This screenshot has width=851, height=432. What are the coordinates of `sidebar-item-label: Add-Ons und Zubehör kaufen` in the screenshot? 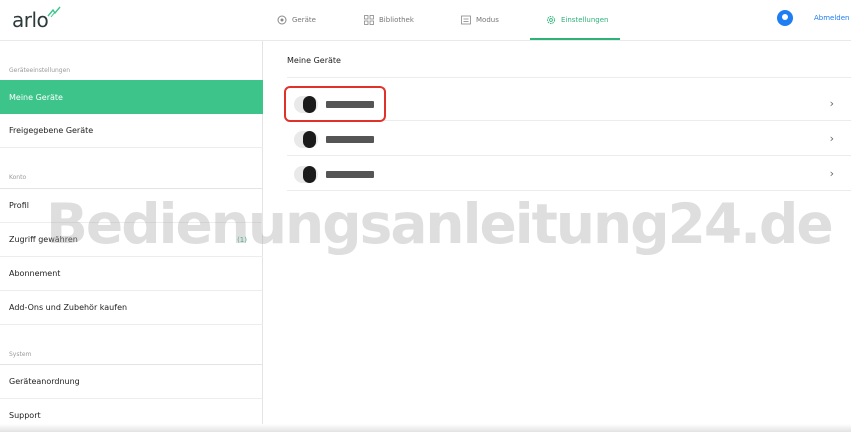 It's located at (68, 307).